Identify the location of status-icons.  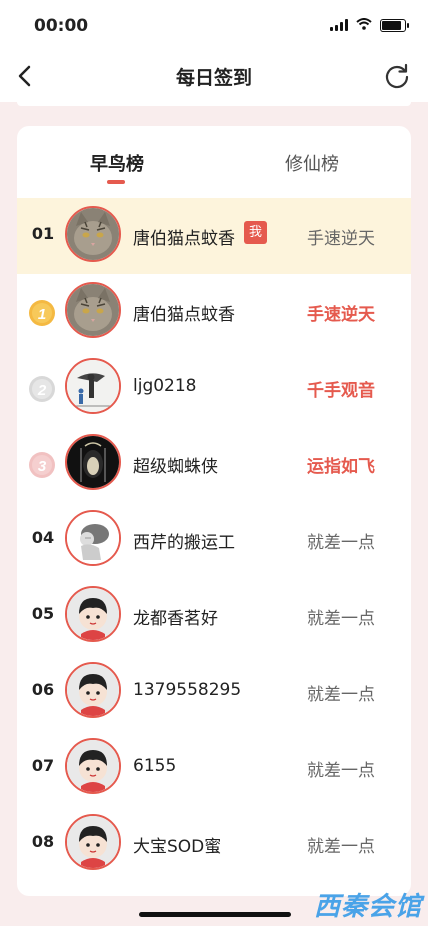
(369, 25).